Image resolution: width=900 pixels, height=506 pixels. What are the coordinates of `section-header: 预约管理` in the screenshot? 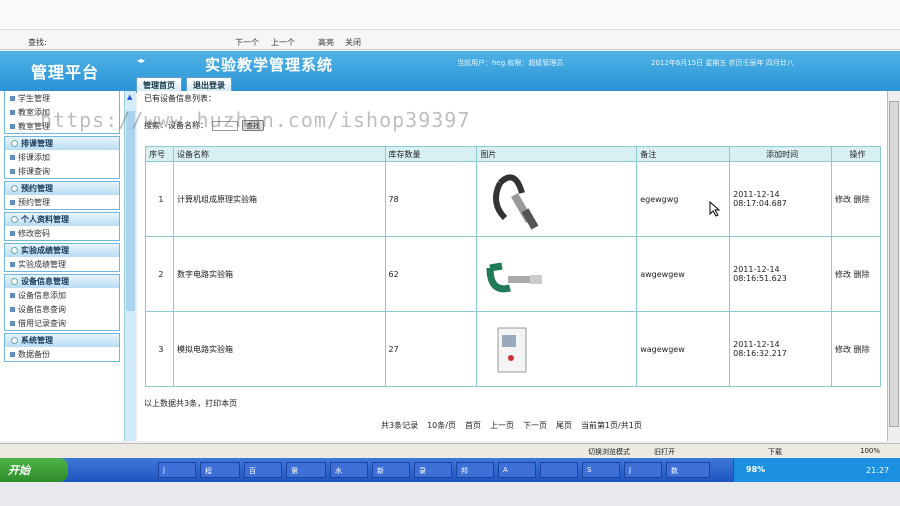 It's located at (62, 188).